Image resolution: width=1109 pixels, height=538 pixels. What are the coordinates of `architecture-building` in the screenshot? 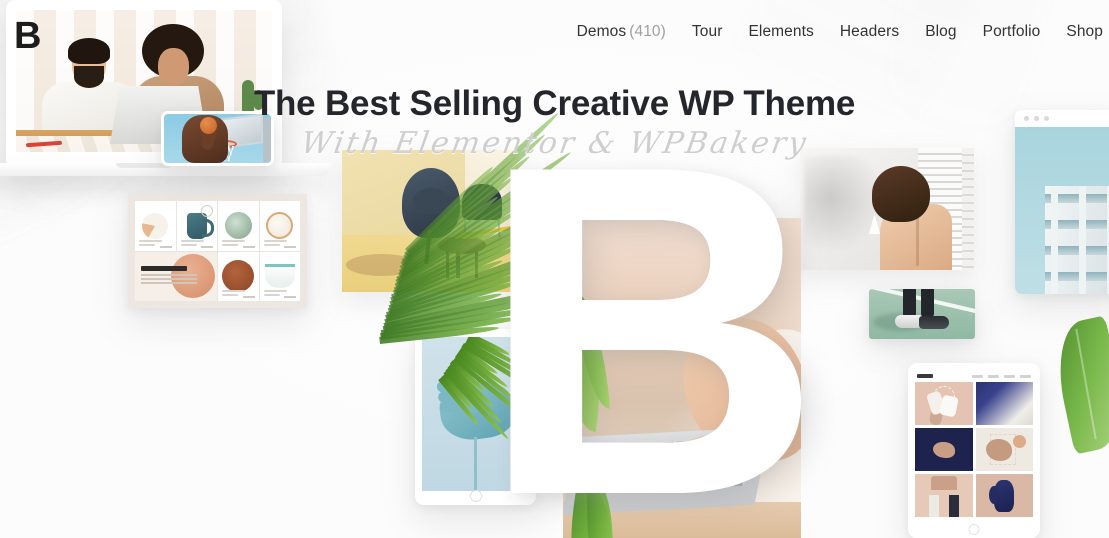 It's located at (1077, 240).